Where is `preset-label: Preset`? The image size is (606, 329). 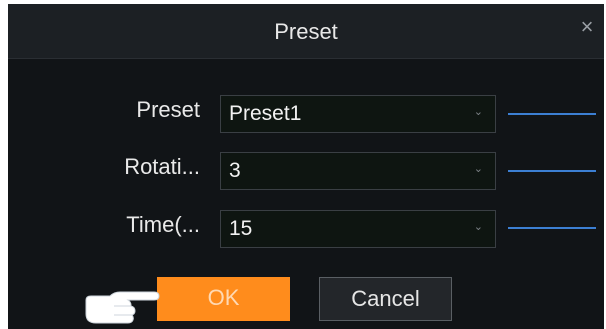 preset-label: Preset is located at coordinates (168, 109).